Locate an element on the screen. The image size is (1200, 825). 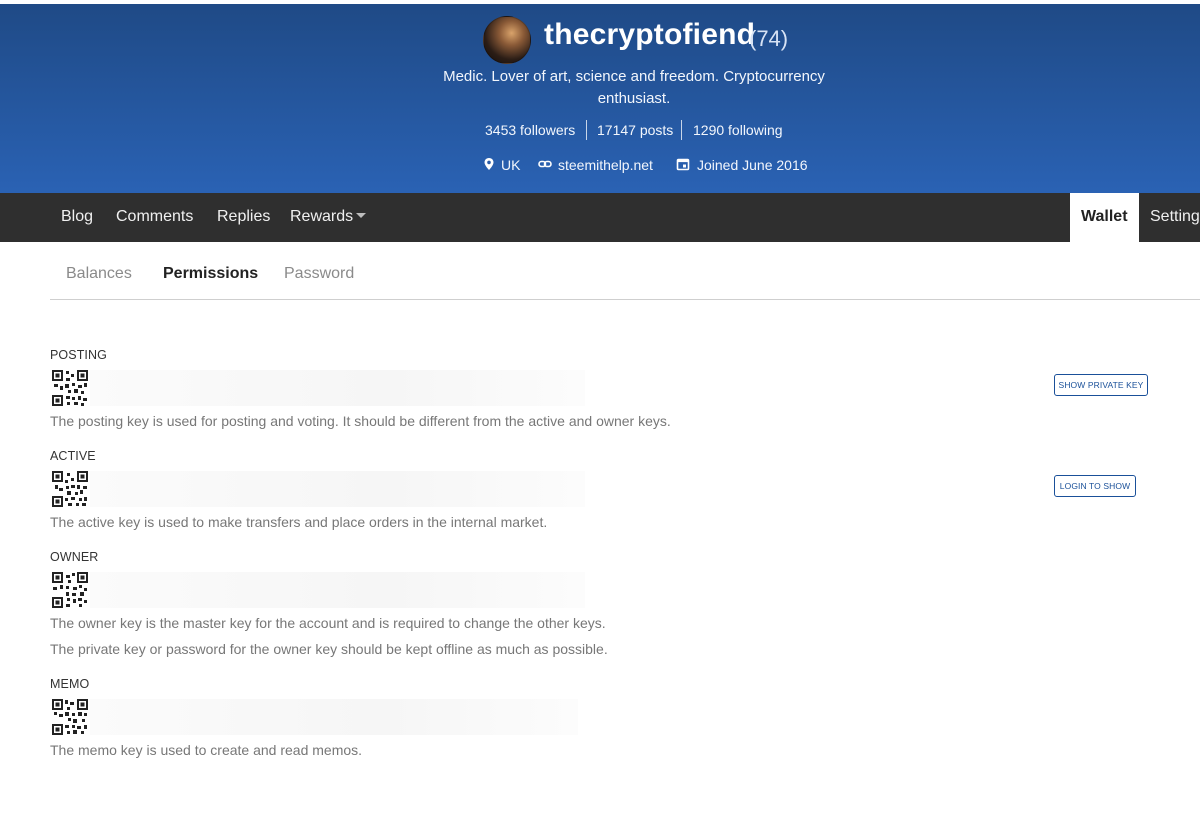
following-count: 1290 following is located at coordinates (738, 130).